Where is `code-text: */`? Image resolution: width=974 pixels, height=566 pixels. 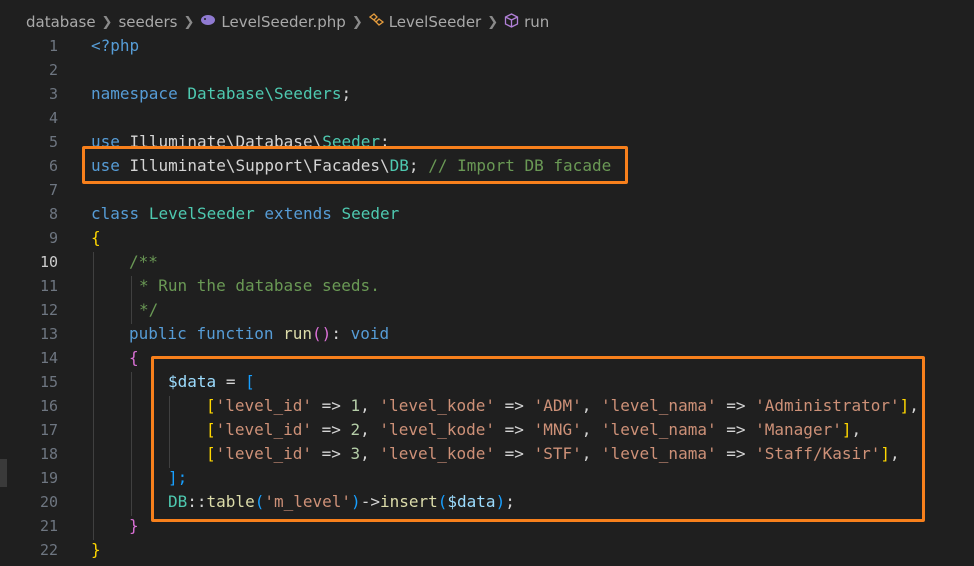 code-text: */ is located at coordinates (149, 309).